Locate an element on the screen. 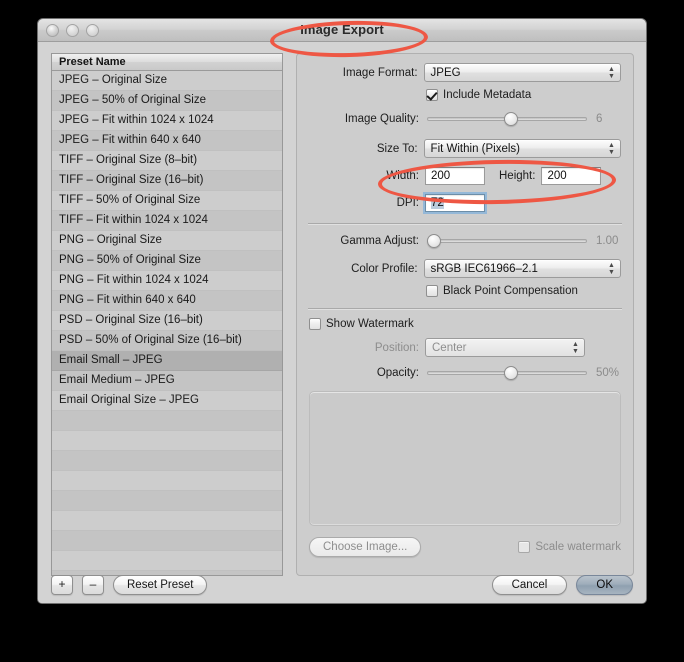  opacity-slider is located at coordinates (507, 373).